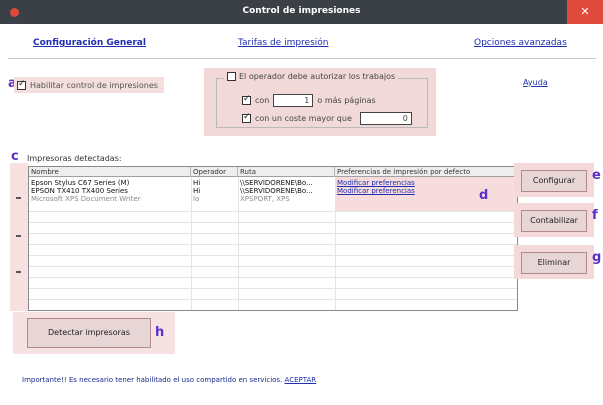 The image size is (603, 405). I want to click on operator-authorize-label: El operador debe autorizar los trabajos, so click(317, 76).